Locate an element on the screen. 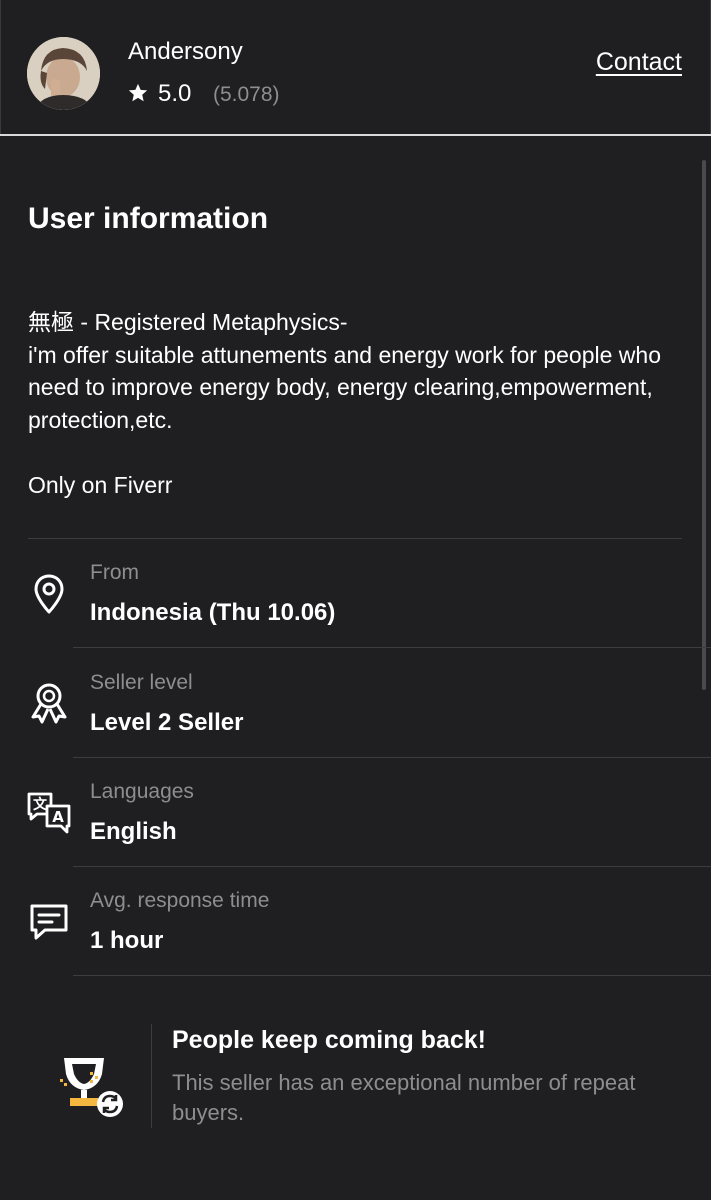 The height and width of the screenshot is (1200, 711). translate-icon: 文 A is located at coordinates (49, 813).